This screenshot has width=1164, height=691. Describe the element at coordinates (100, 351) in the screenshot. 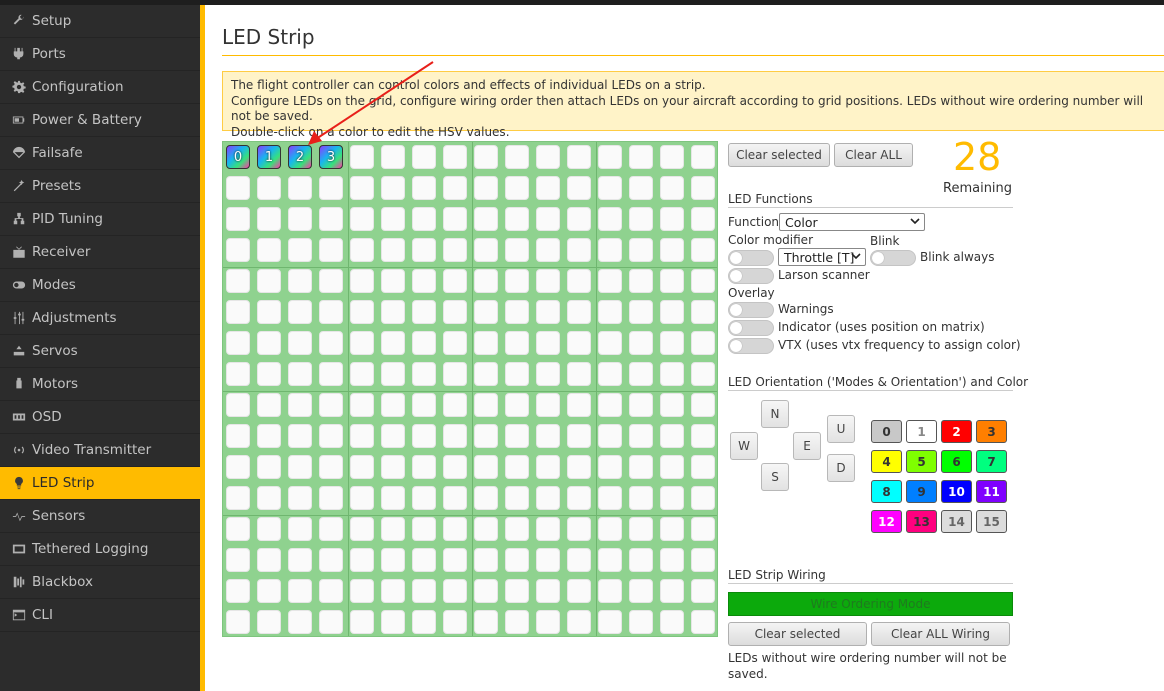

I see `sidebar-item-servos: Servos` at that location.